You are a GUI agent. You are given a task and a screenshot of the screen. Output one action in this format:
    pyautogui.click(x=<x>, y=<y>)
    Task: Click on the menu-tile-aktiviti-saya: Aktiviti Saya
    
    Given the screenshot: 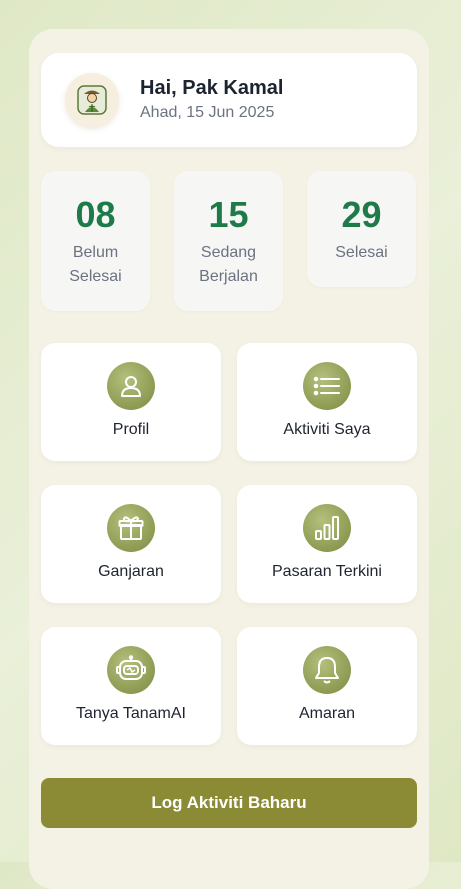 What is the action you would take?
    pyautogui.click(x=327, y=402)
    